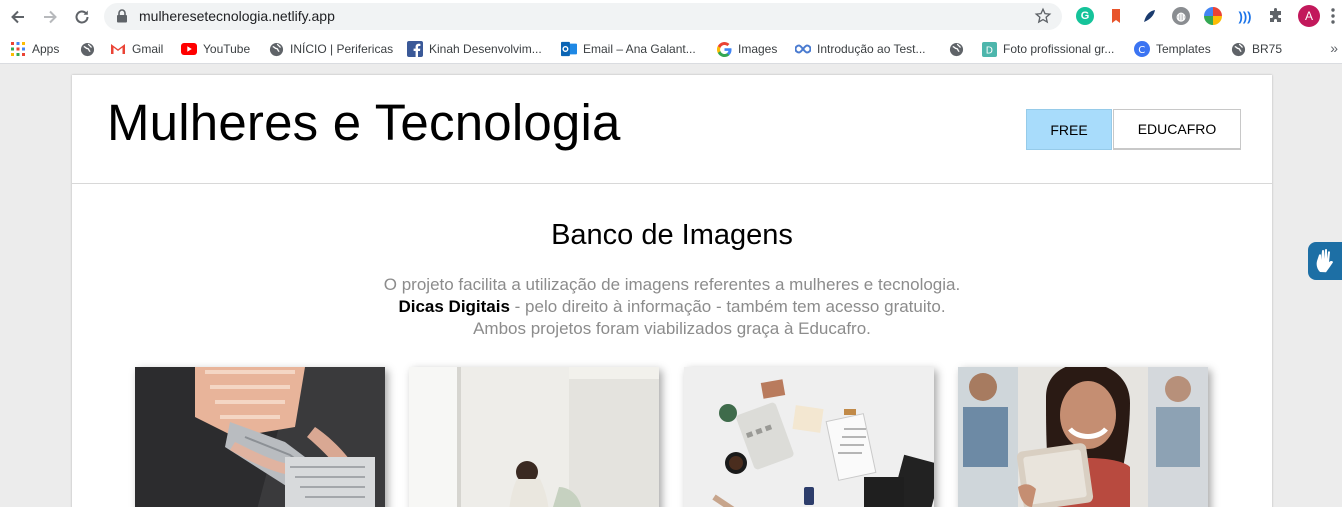 The width and height of the screenshot is (1342, 507). What do you see at coordinates (215, 49) in the screenshot?
I see `bookmark-youtube: YouTube` at bounding box center [215, 49].